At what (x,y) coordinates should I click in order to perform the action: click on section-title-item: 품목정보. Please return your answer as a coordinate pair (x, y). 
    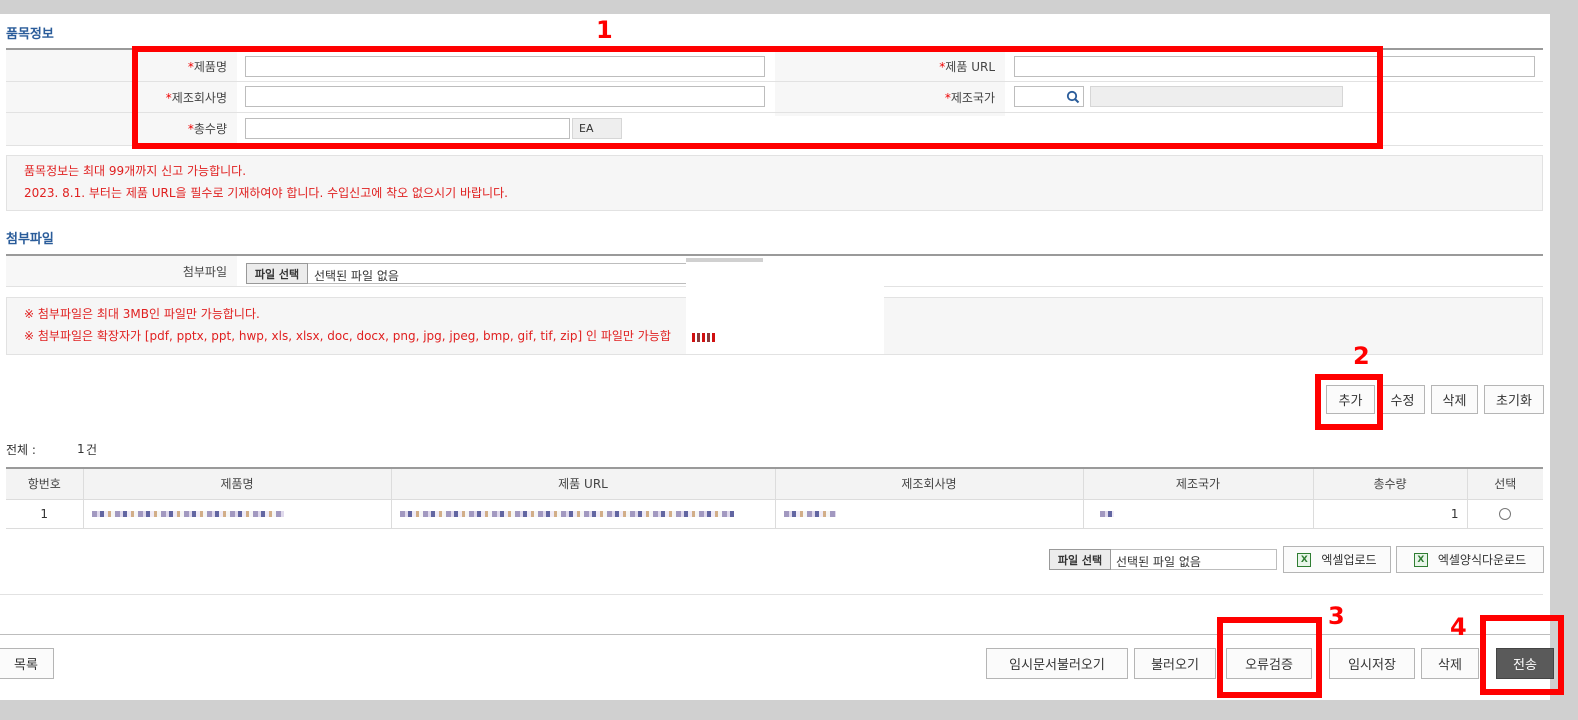
    Looking at the image, I should click on (30, 34).